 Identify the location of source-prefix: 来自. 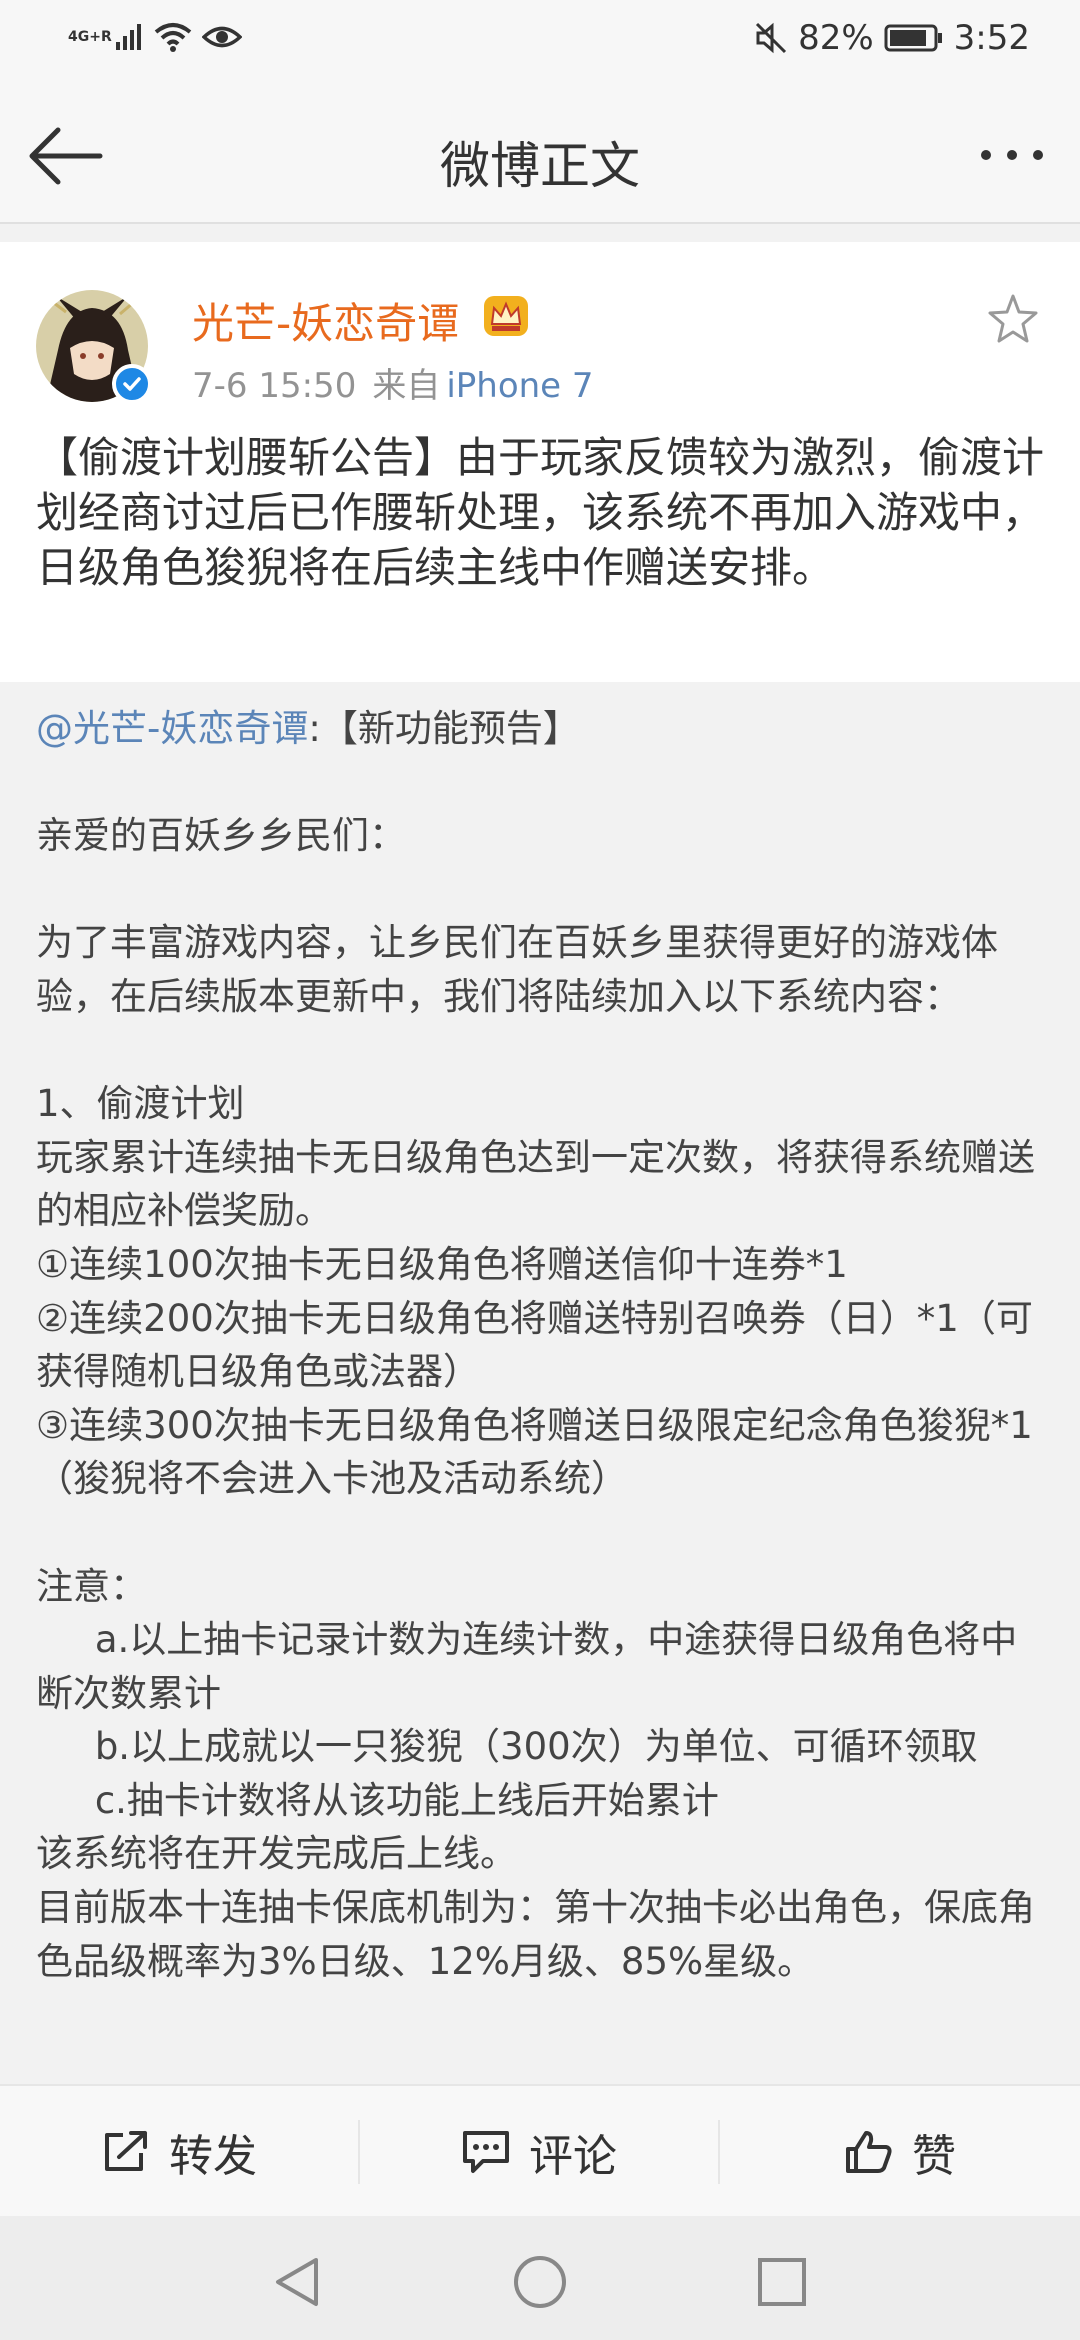
(406, 386).